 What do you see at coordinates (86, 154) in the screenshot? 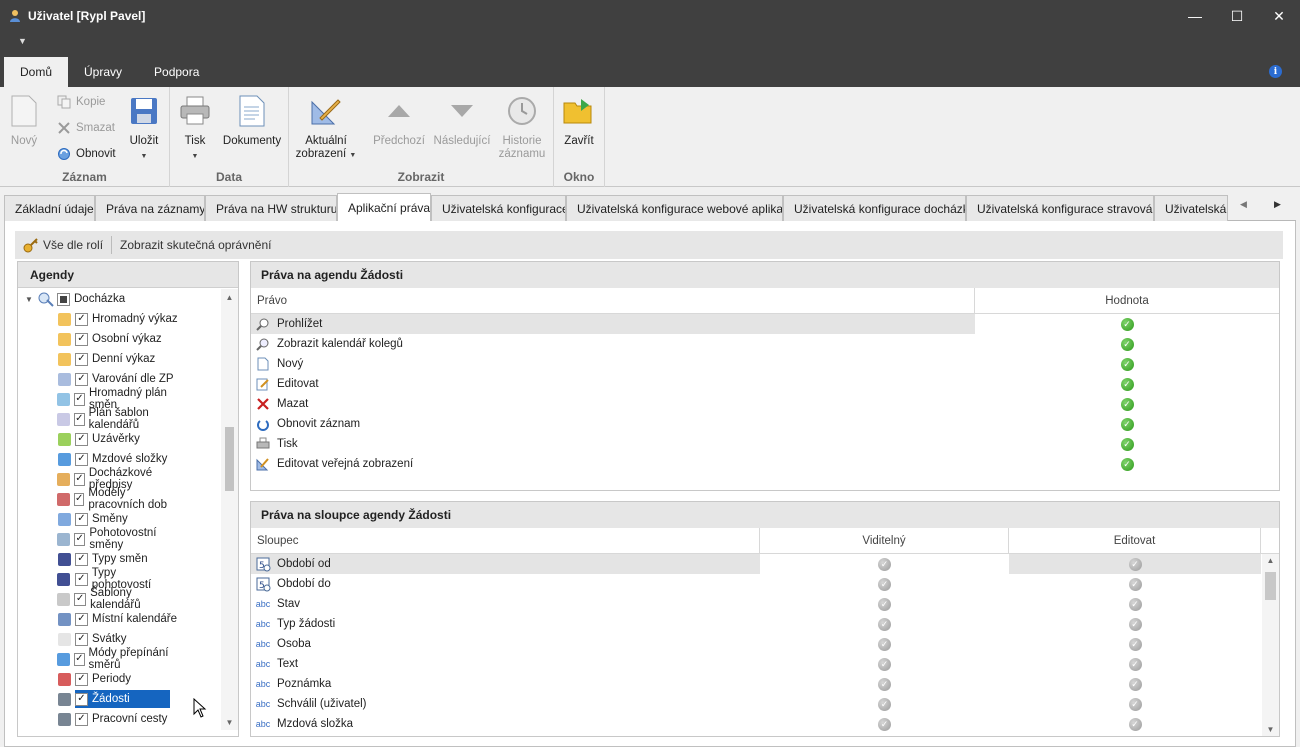
I see `refresh-button: Obnovit` at bounding box center [86, 154].